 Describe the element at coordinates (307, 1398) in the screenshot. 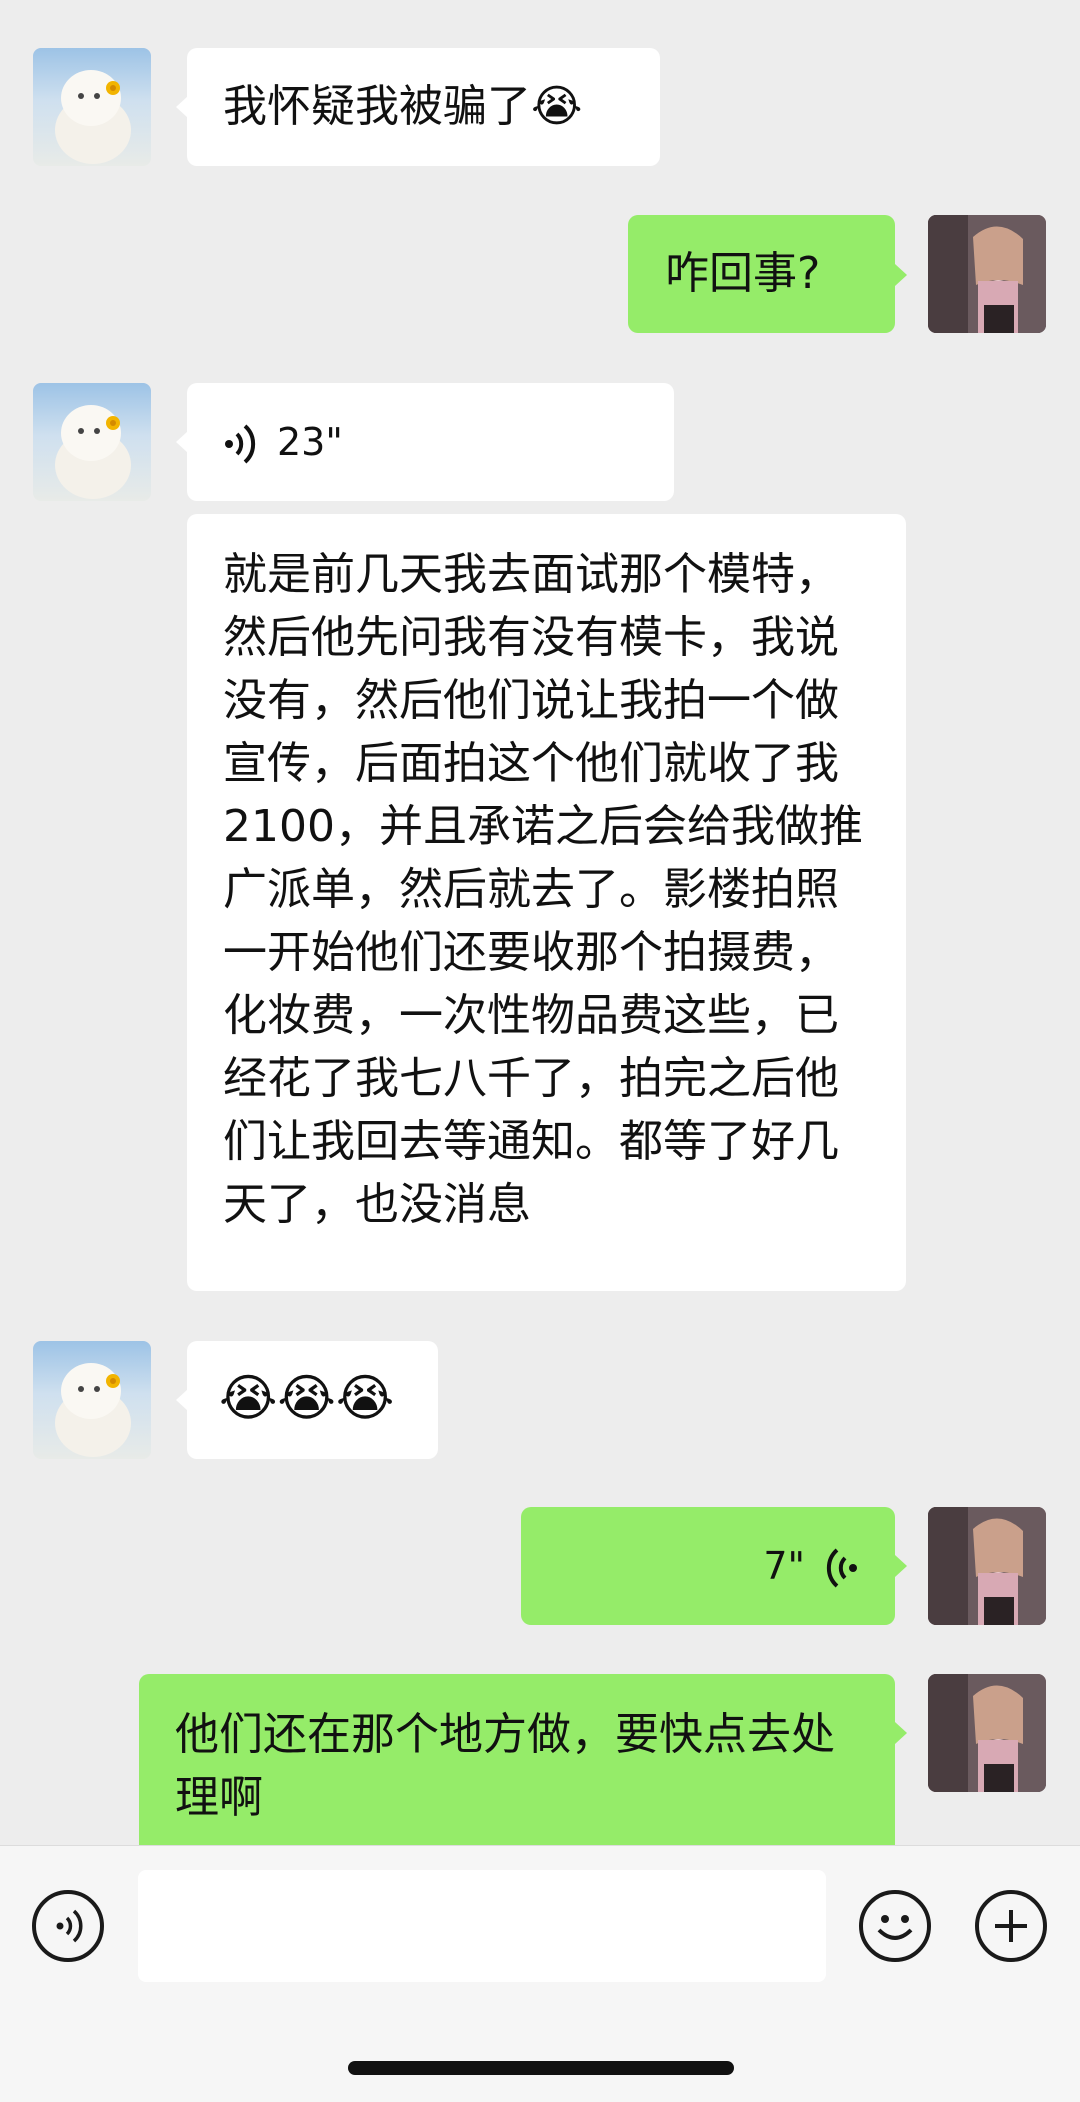

I see `emoji-text: 😭😭😭` at that location.